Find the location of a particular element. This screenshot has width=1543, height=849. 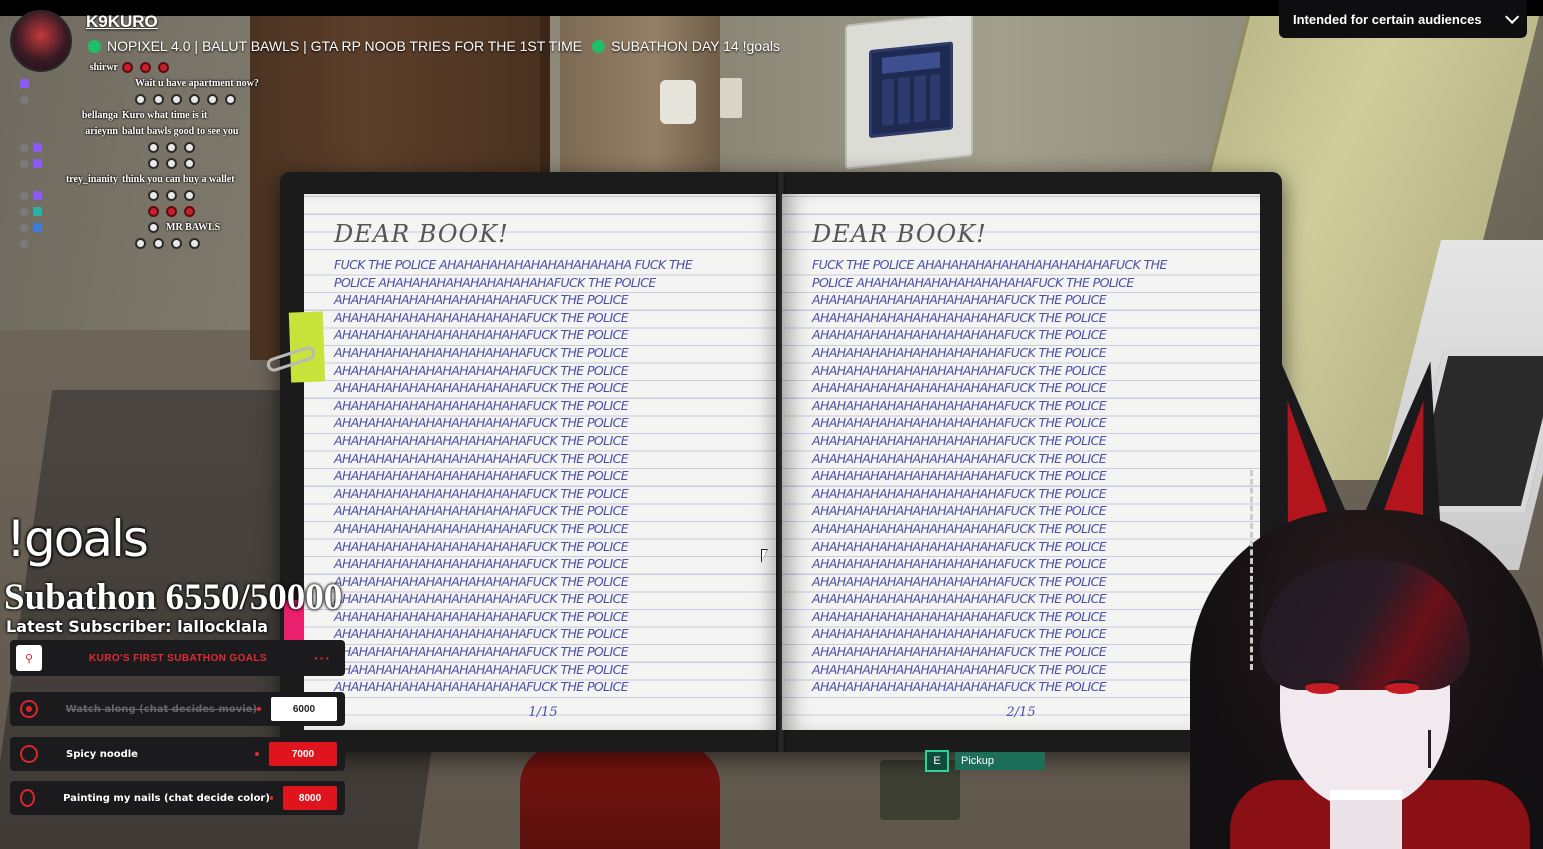

eye-left is located at coordinates (1322, 687).